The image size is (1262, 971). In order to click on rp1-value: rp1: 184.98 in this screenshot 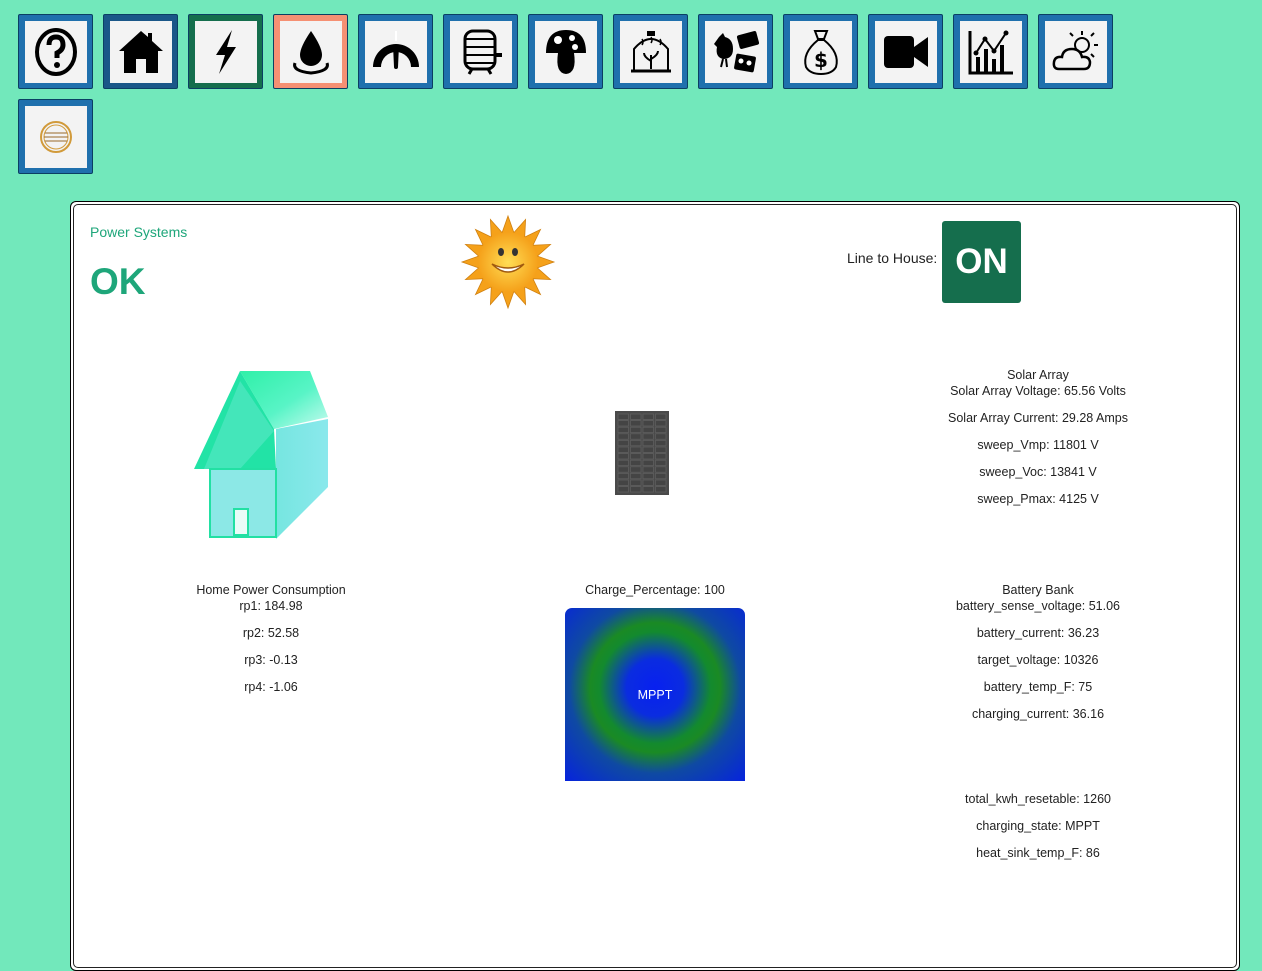, I will do `click(271, 606)`.